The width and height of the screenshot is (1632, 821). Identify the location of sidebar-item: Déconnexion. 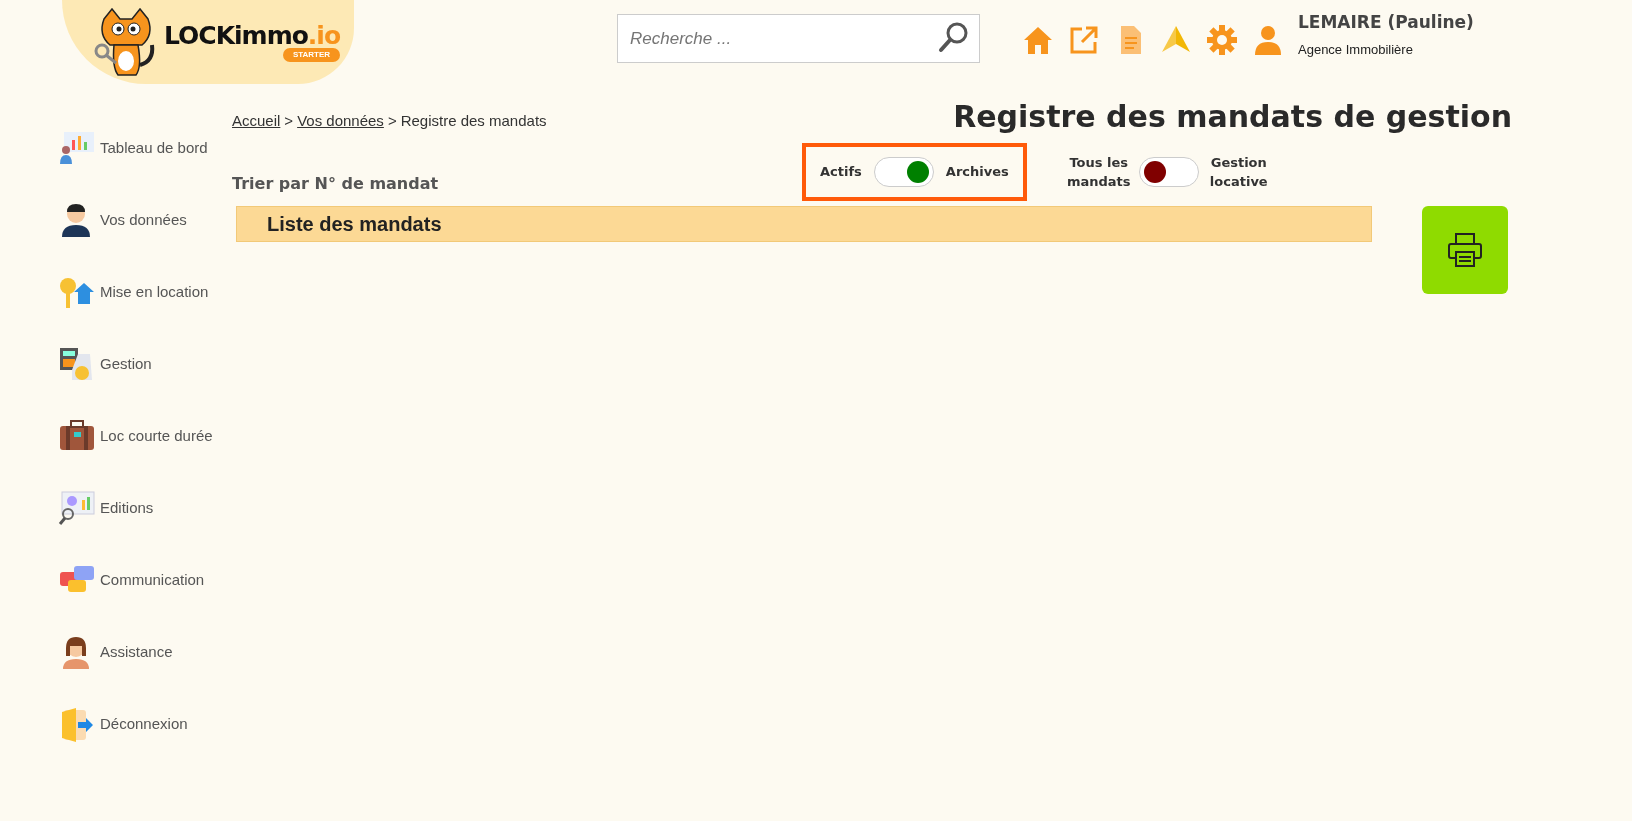
(145, 724).